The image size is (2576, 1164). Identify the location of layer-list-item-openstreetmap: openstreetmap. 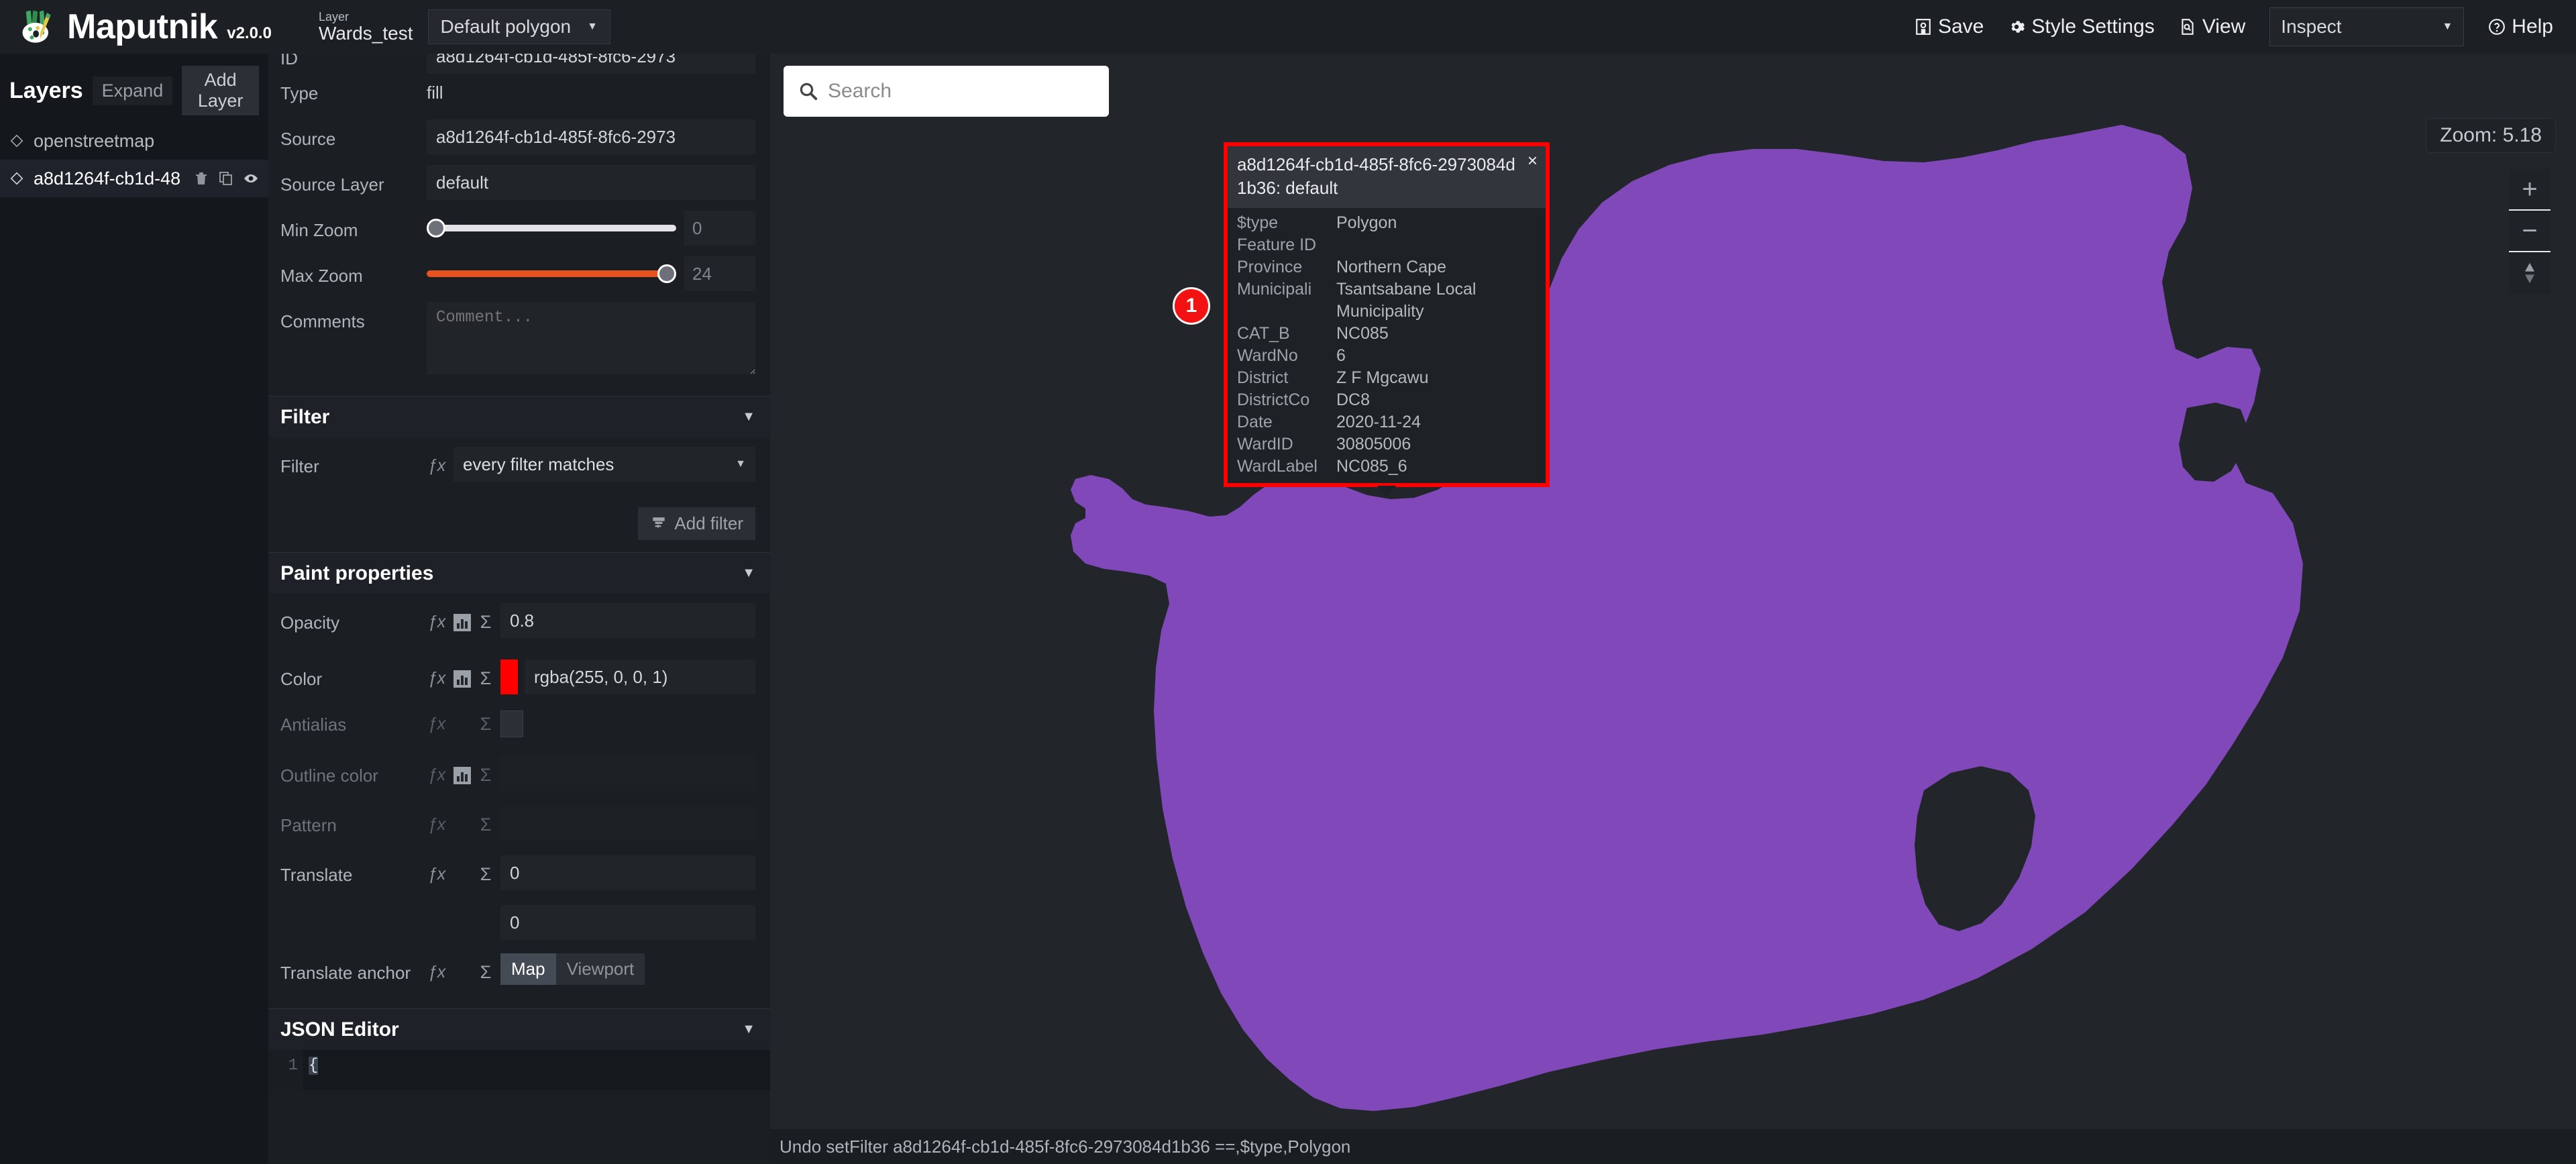
(134, 141).